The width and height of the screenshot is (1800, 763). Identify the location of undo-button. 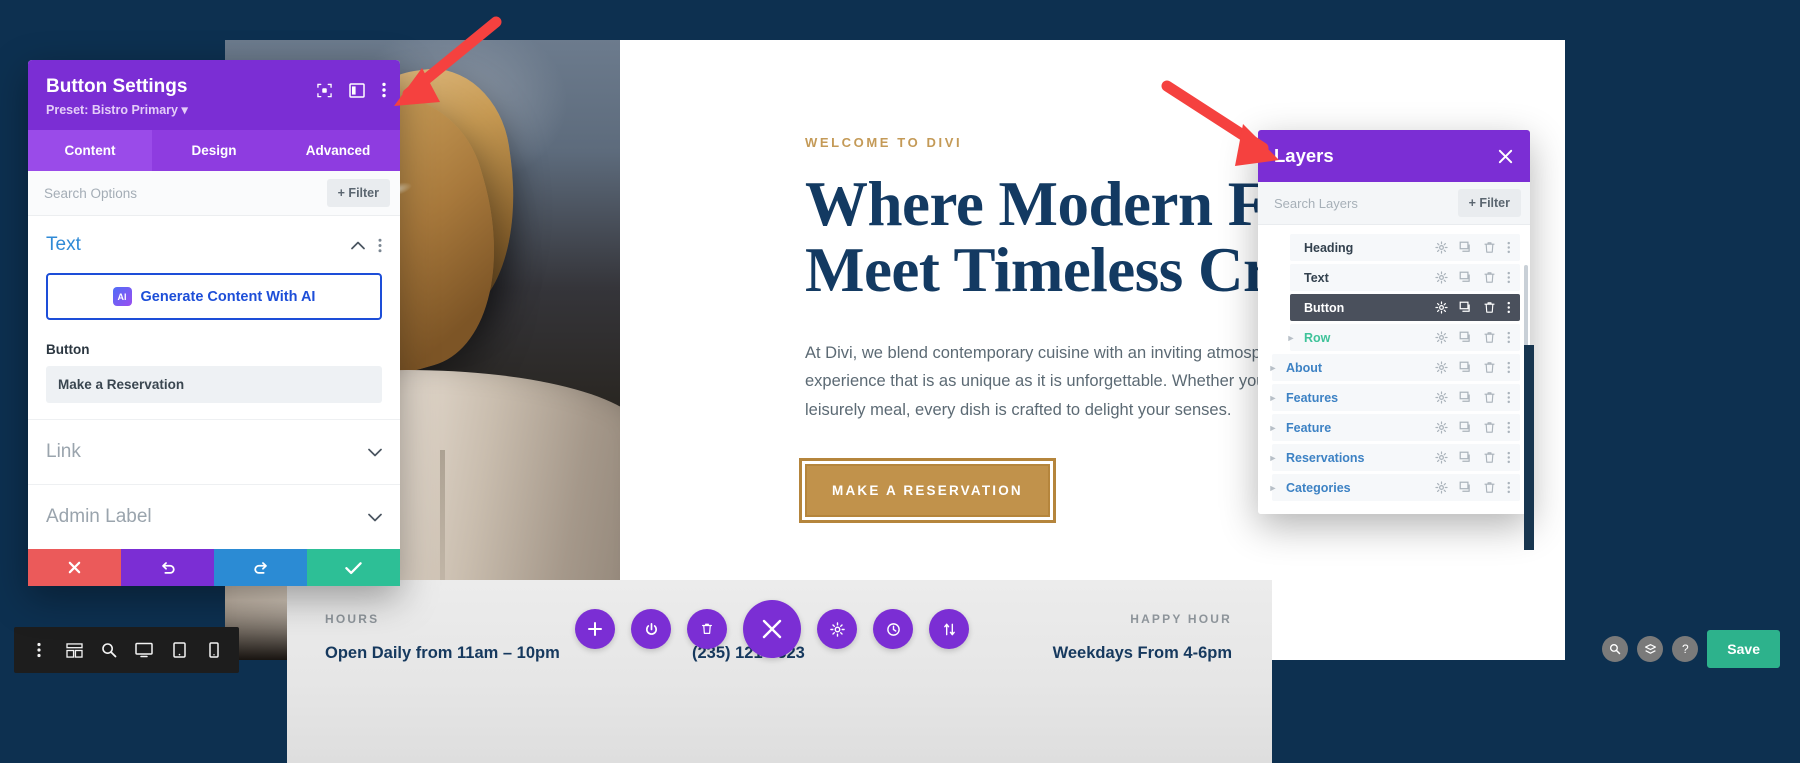
(167, 567).